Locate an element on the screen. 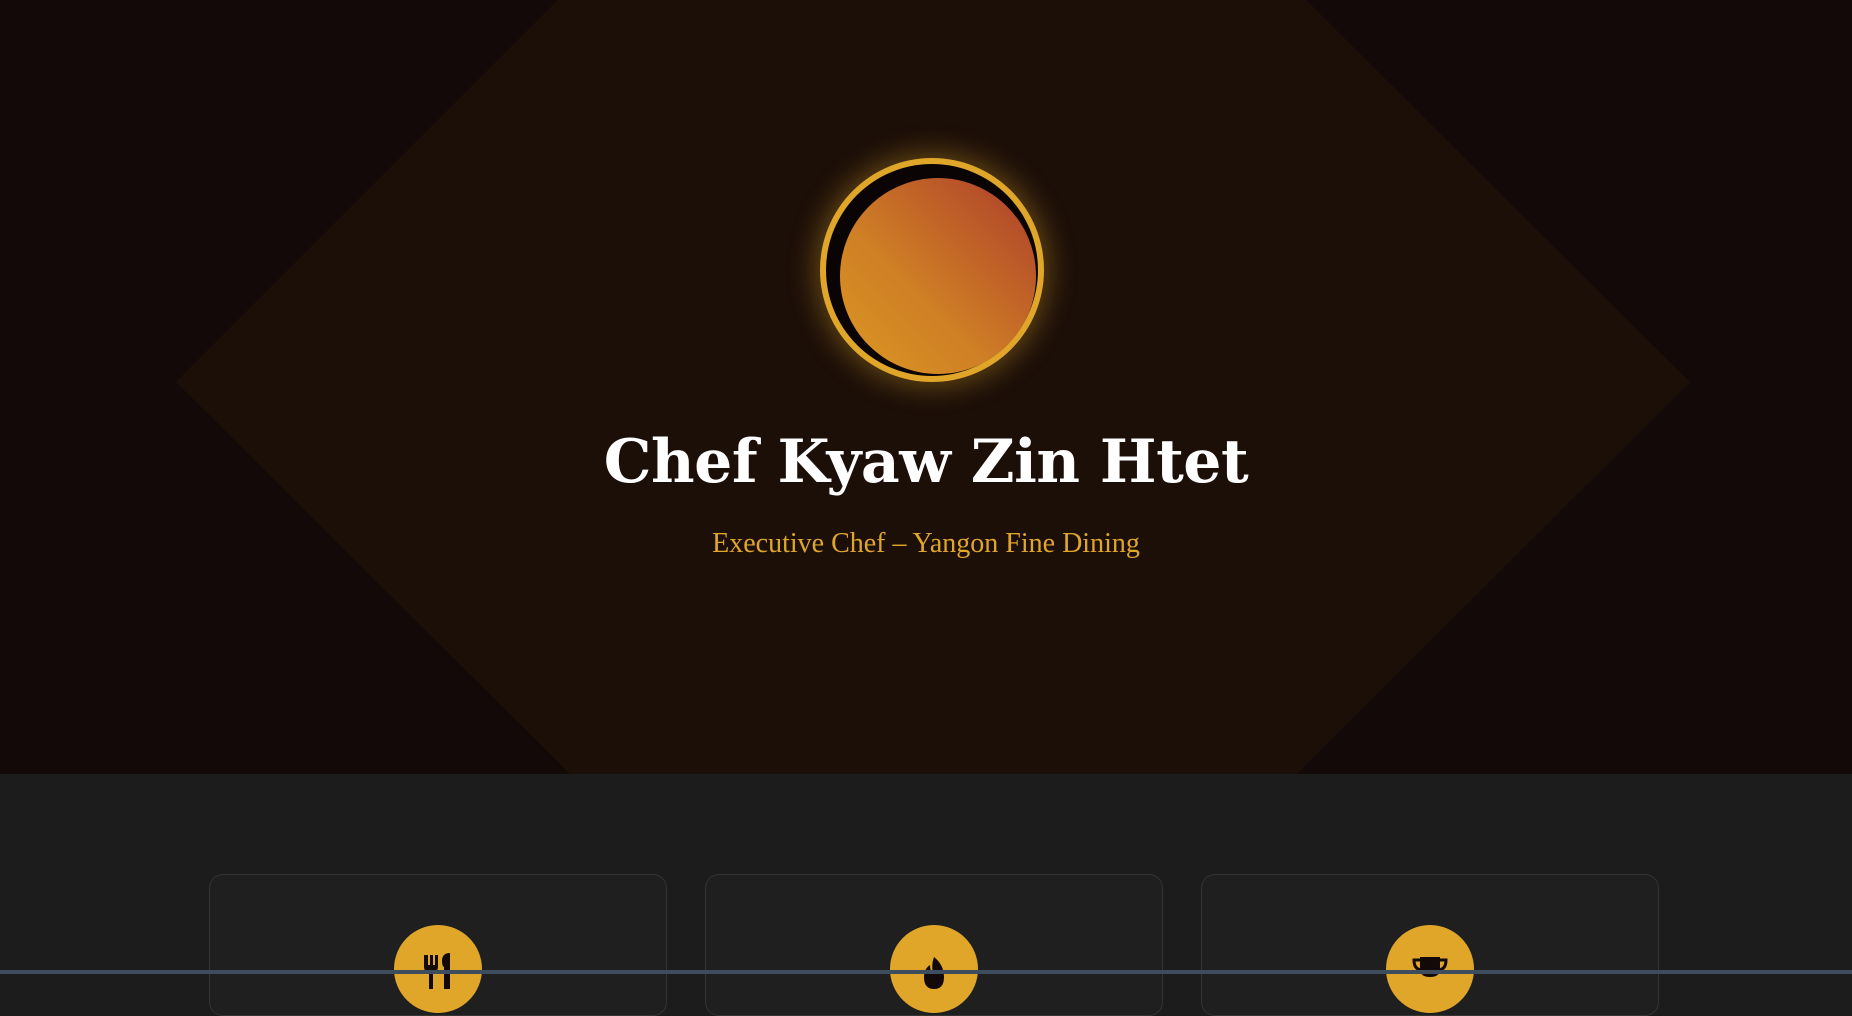  chef-title: Executive Chef – Yangon Fine Dining is located at coordinates (926, 543).